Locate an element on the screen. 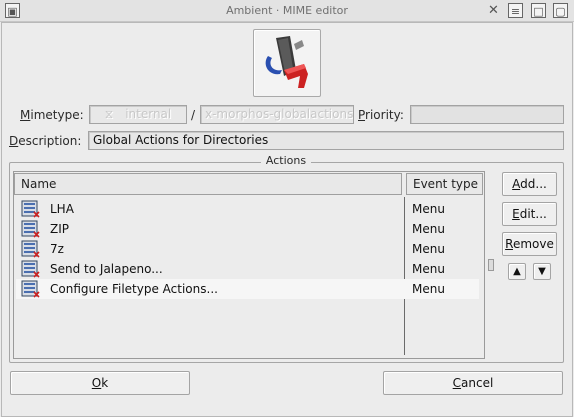 Image resolution: width=574 pixels, height=417 pixels. arrow-up-icon: ▲ is located at coordinates (517, 271).